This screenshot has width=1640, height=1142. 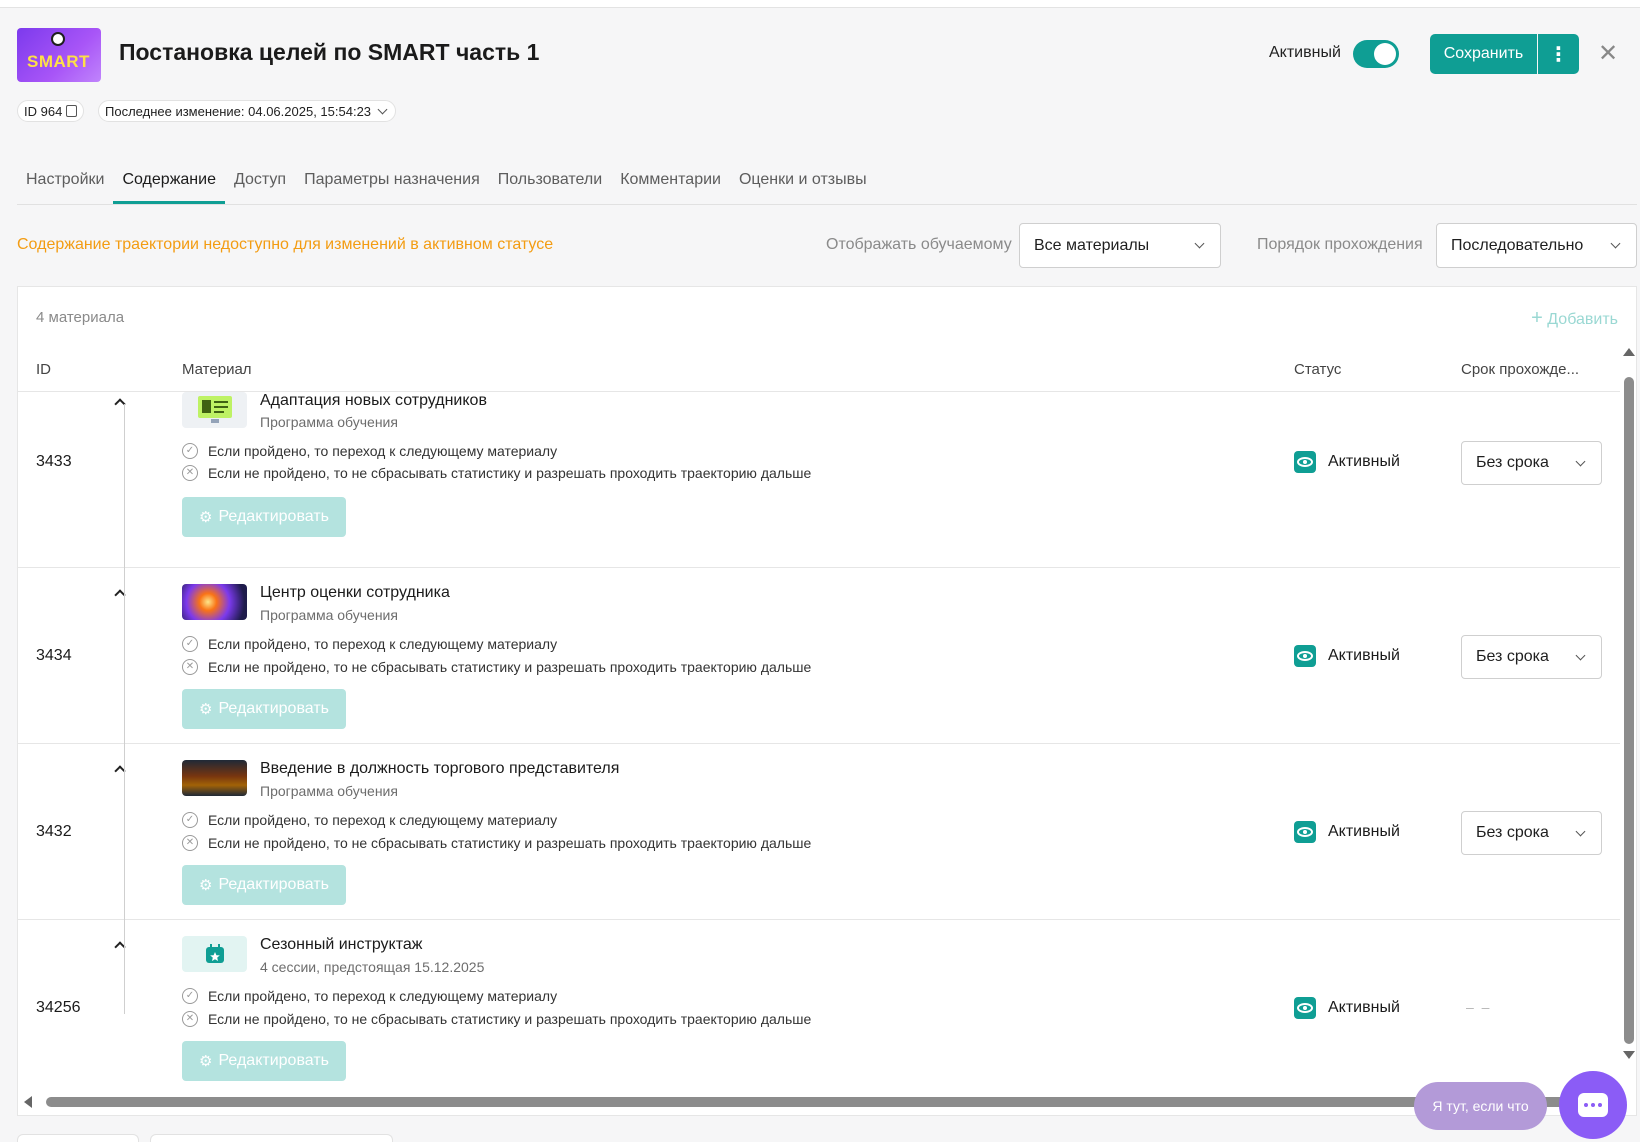 What do you see at coordinates (373, 401) in the screenshot?
I see `material-title: Адаптация новых сотрудников` at bounding box center [373, 401].